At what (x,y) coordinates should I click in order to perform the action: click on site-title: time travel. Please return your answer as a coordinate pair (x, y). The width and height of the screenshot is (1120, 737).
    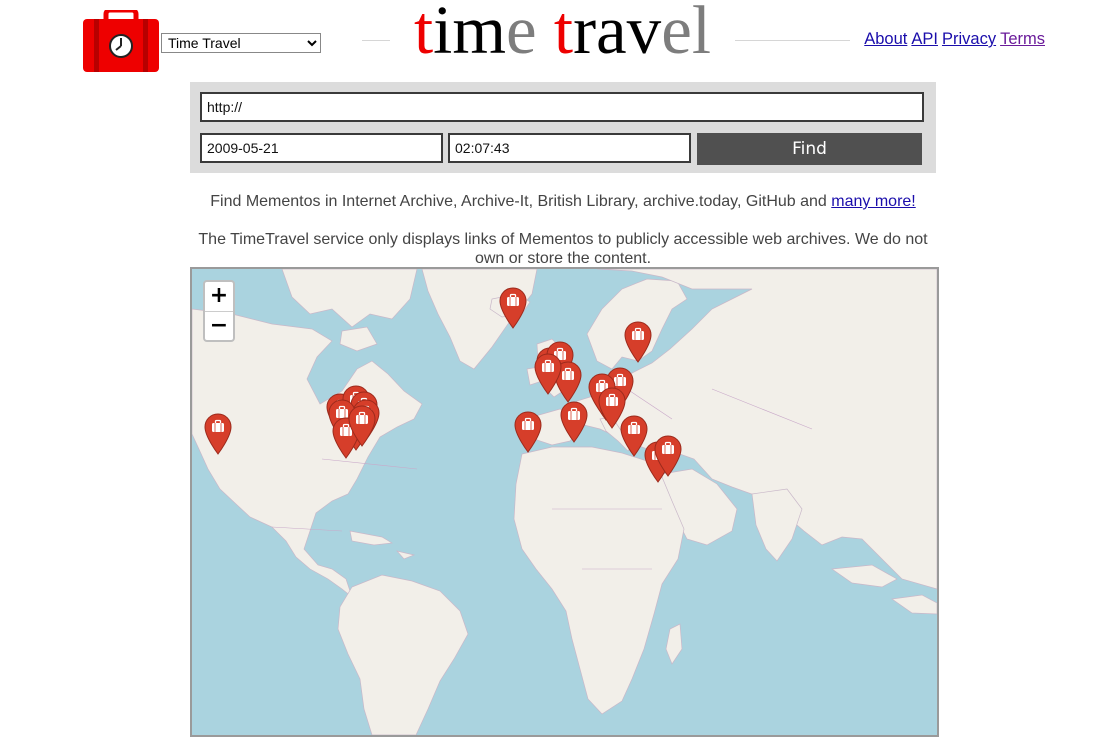
    Looking at the image, I should click on (562, 34).